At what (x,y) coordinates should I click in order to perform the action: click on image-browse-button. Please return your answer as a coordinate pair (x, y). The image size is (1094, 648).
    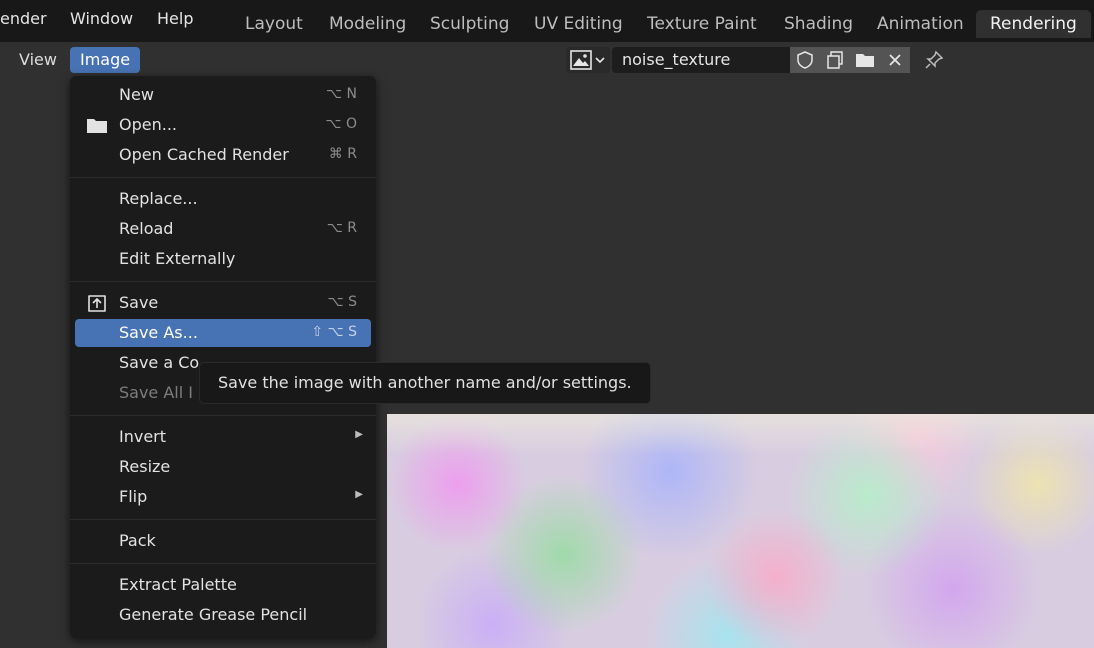
    Looking at the image, I should click on (588, 60).